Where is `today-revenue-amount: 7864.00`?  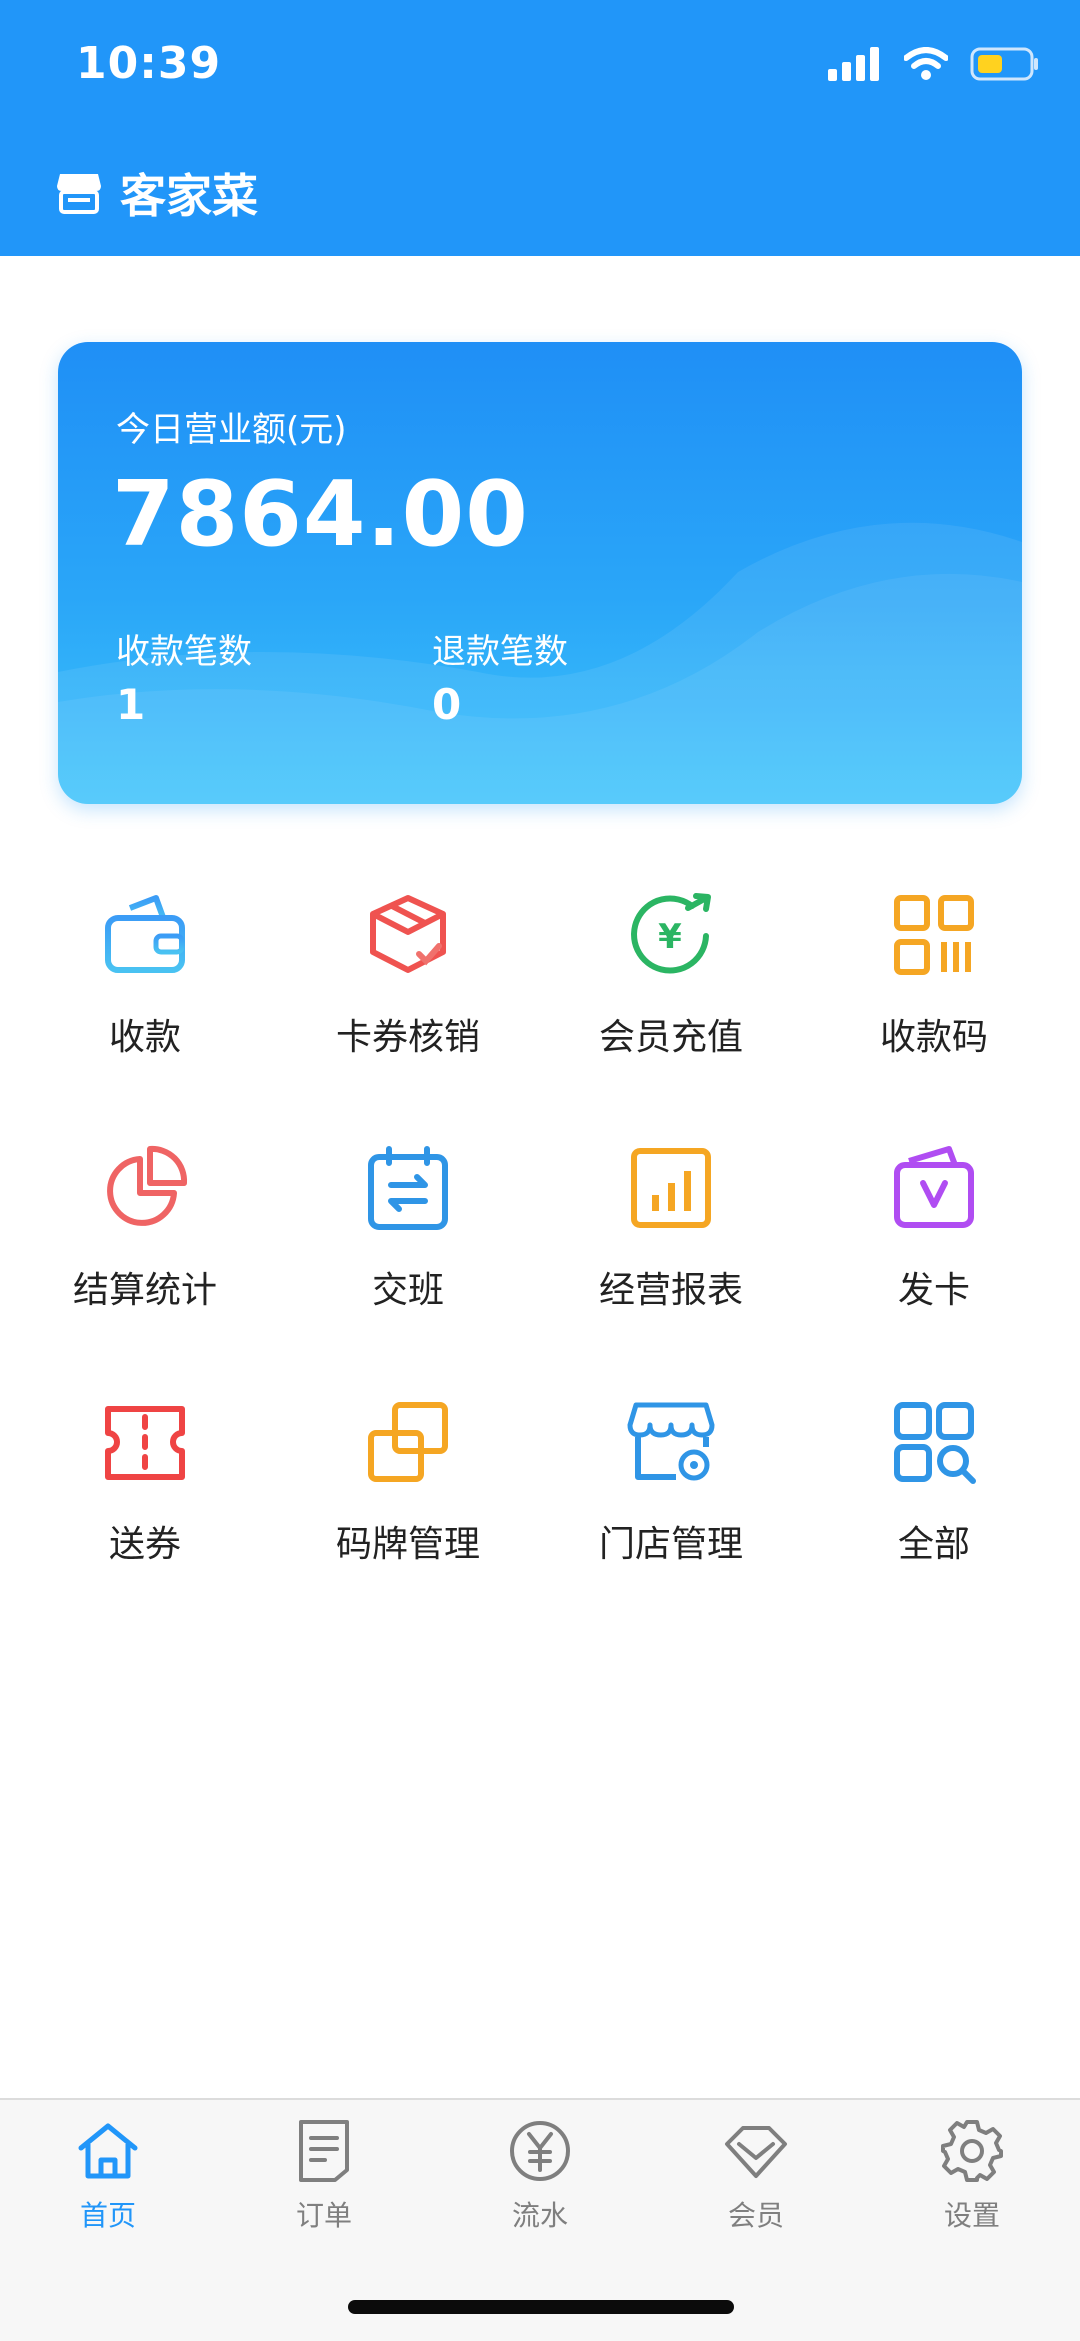
today-revenue-amount: 7864.00 is located at coordinates (320, 514).